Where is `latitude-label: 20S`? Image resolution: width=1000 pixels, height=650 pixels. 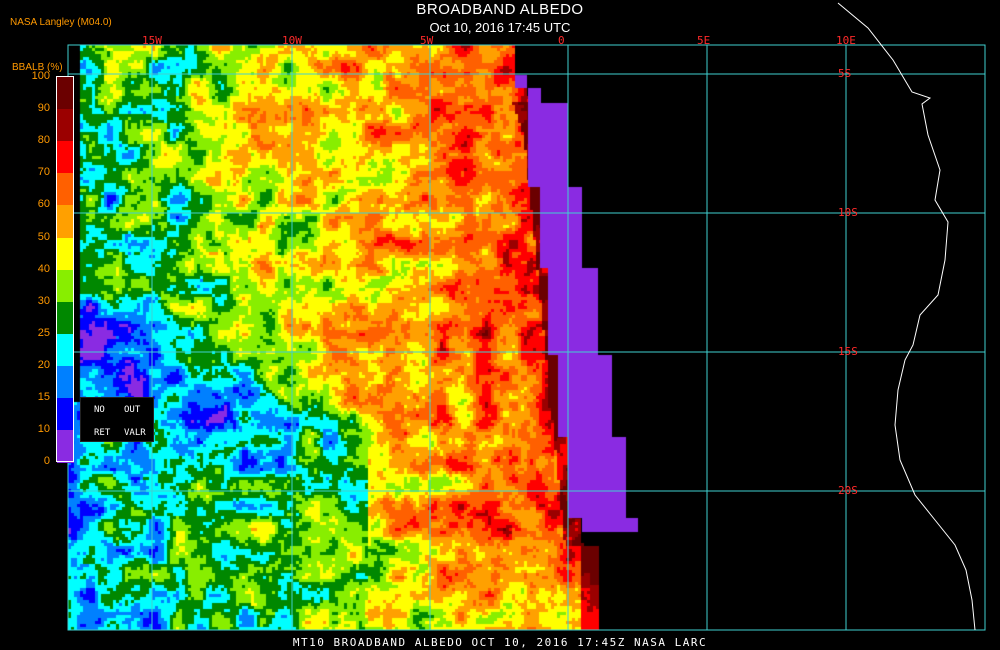 latitude-label: 20S is located at coordinates (848, 490).